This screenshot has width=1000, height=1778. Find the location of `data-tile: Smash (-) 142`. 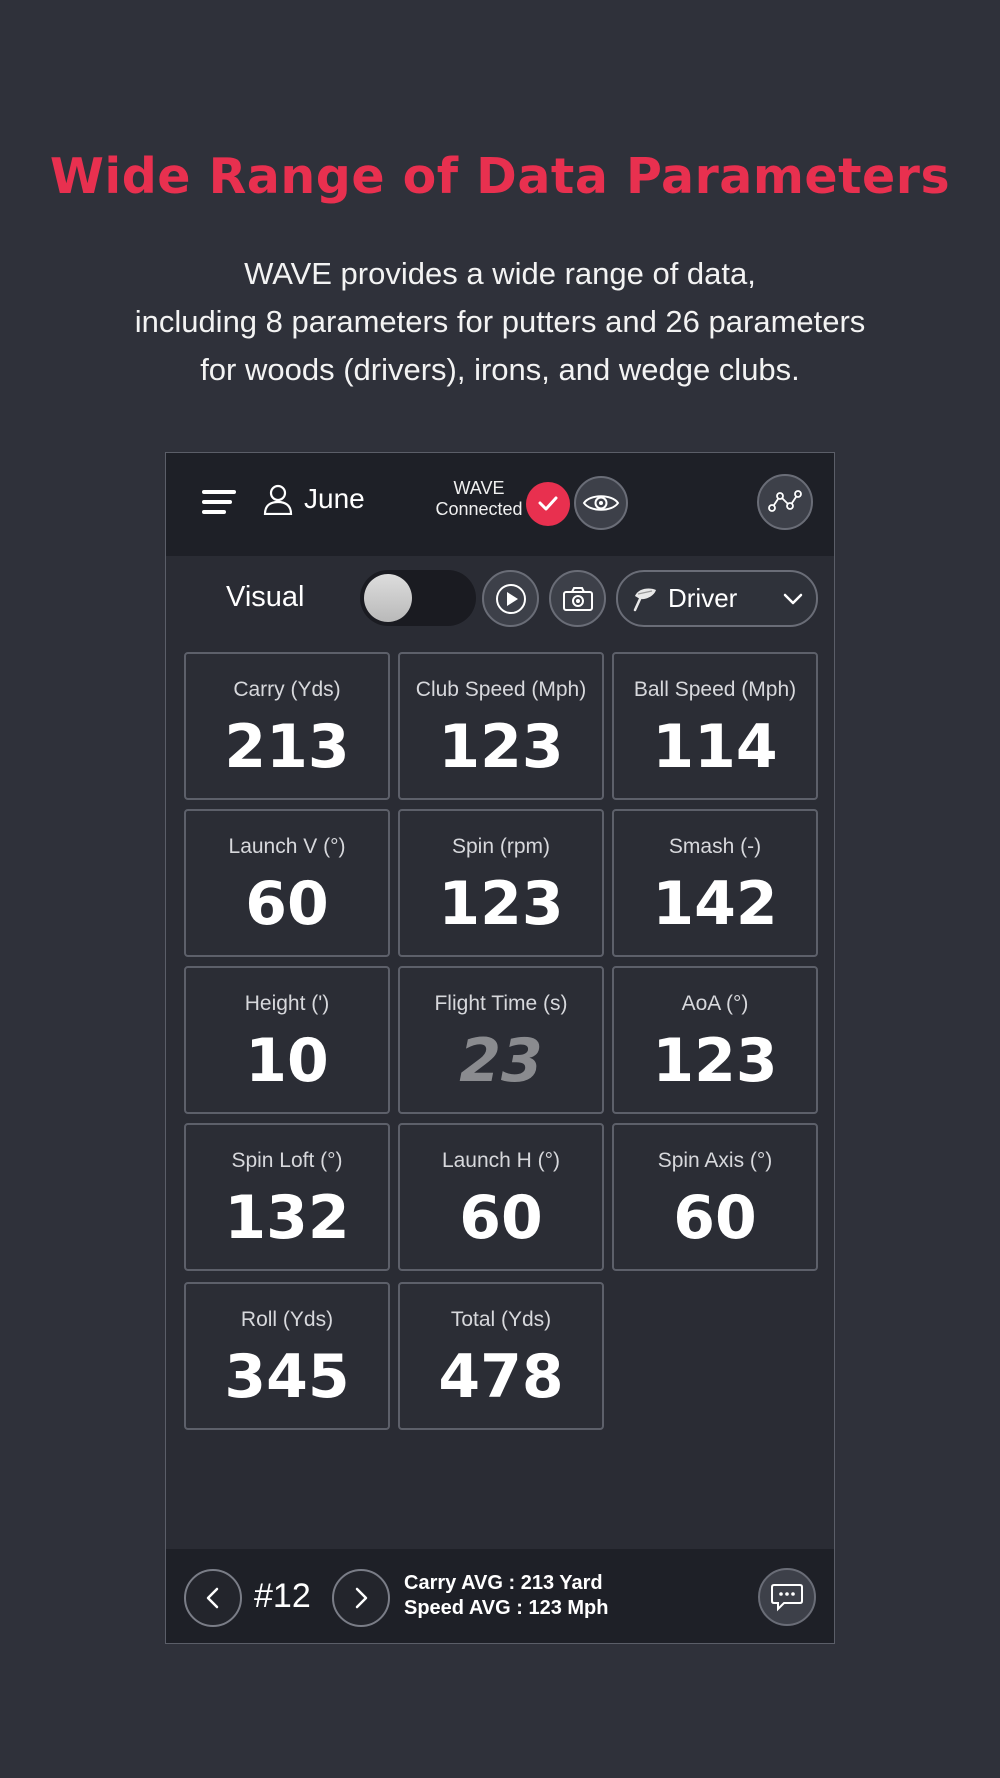

data-tile: Smash (-) 142 is located at coordinates (715, 883).